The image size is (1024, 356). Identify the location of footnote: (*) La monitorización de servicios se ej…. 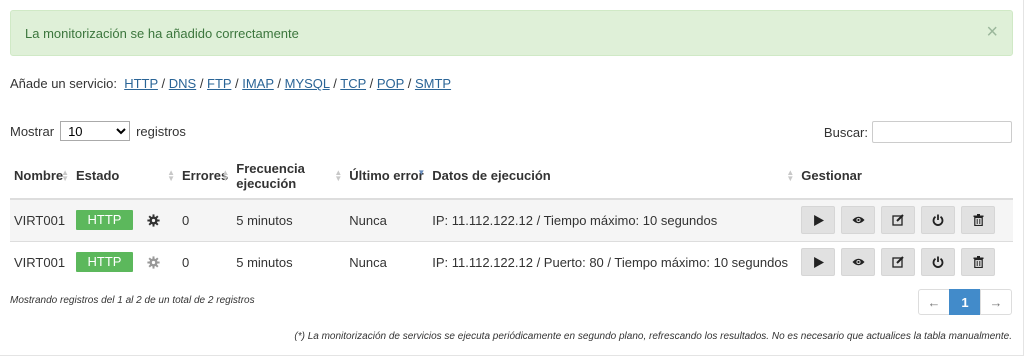
(653, 336).